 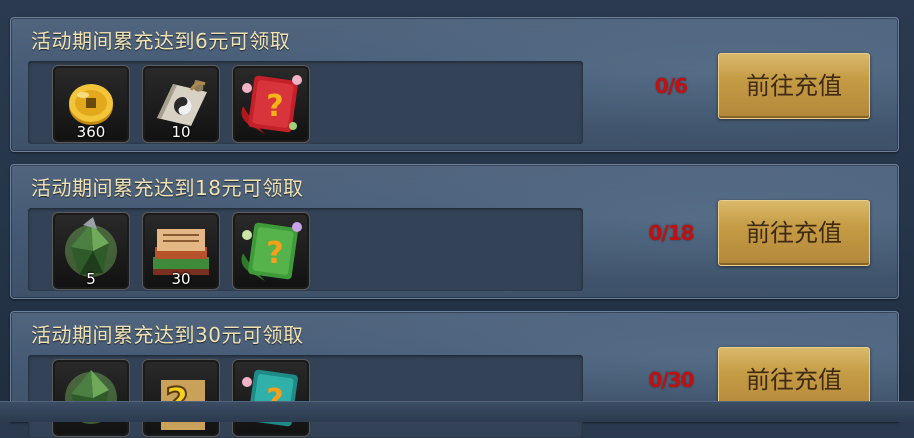 I want to click on reward-slot-green-crystal, so click(x=91, y=398).